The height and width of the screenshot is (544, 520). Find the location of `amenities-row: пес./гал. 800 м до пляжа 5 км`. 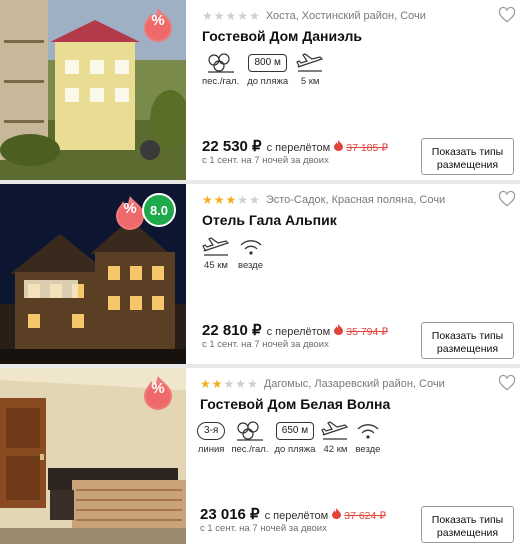

amenities-row: пес./гал. 800 м до пляжа 5 км is located at coordinates (263, 69).